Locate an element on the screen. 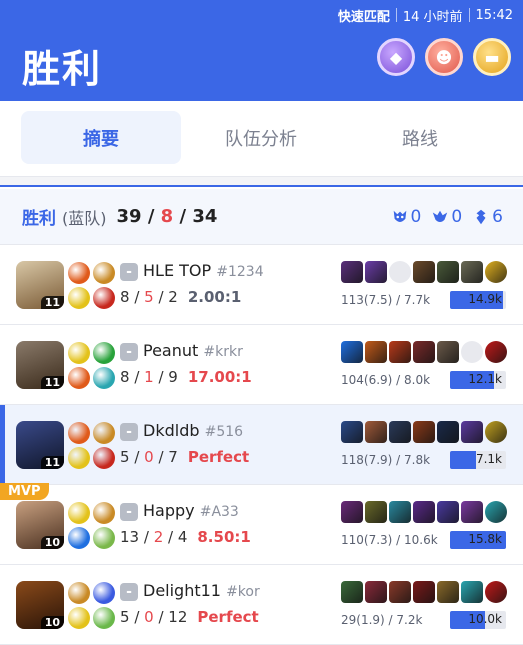 Image resolution: width=523 pixels, height=645 pixels. champion-level: 10 is located at coordinates (52, 542).